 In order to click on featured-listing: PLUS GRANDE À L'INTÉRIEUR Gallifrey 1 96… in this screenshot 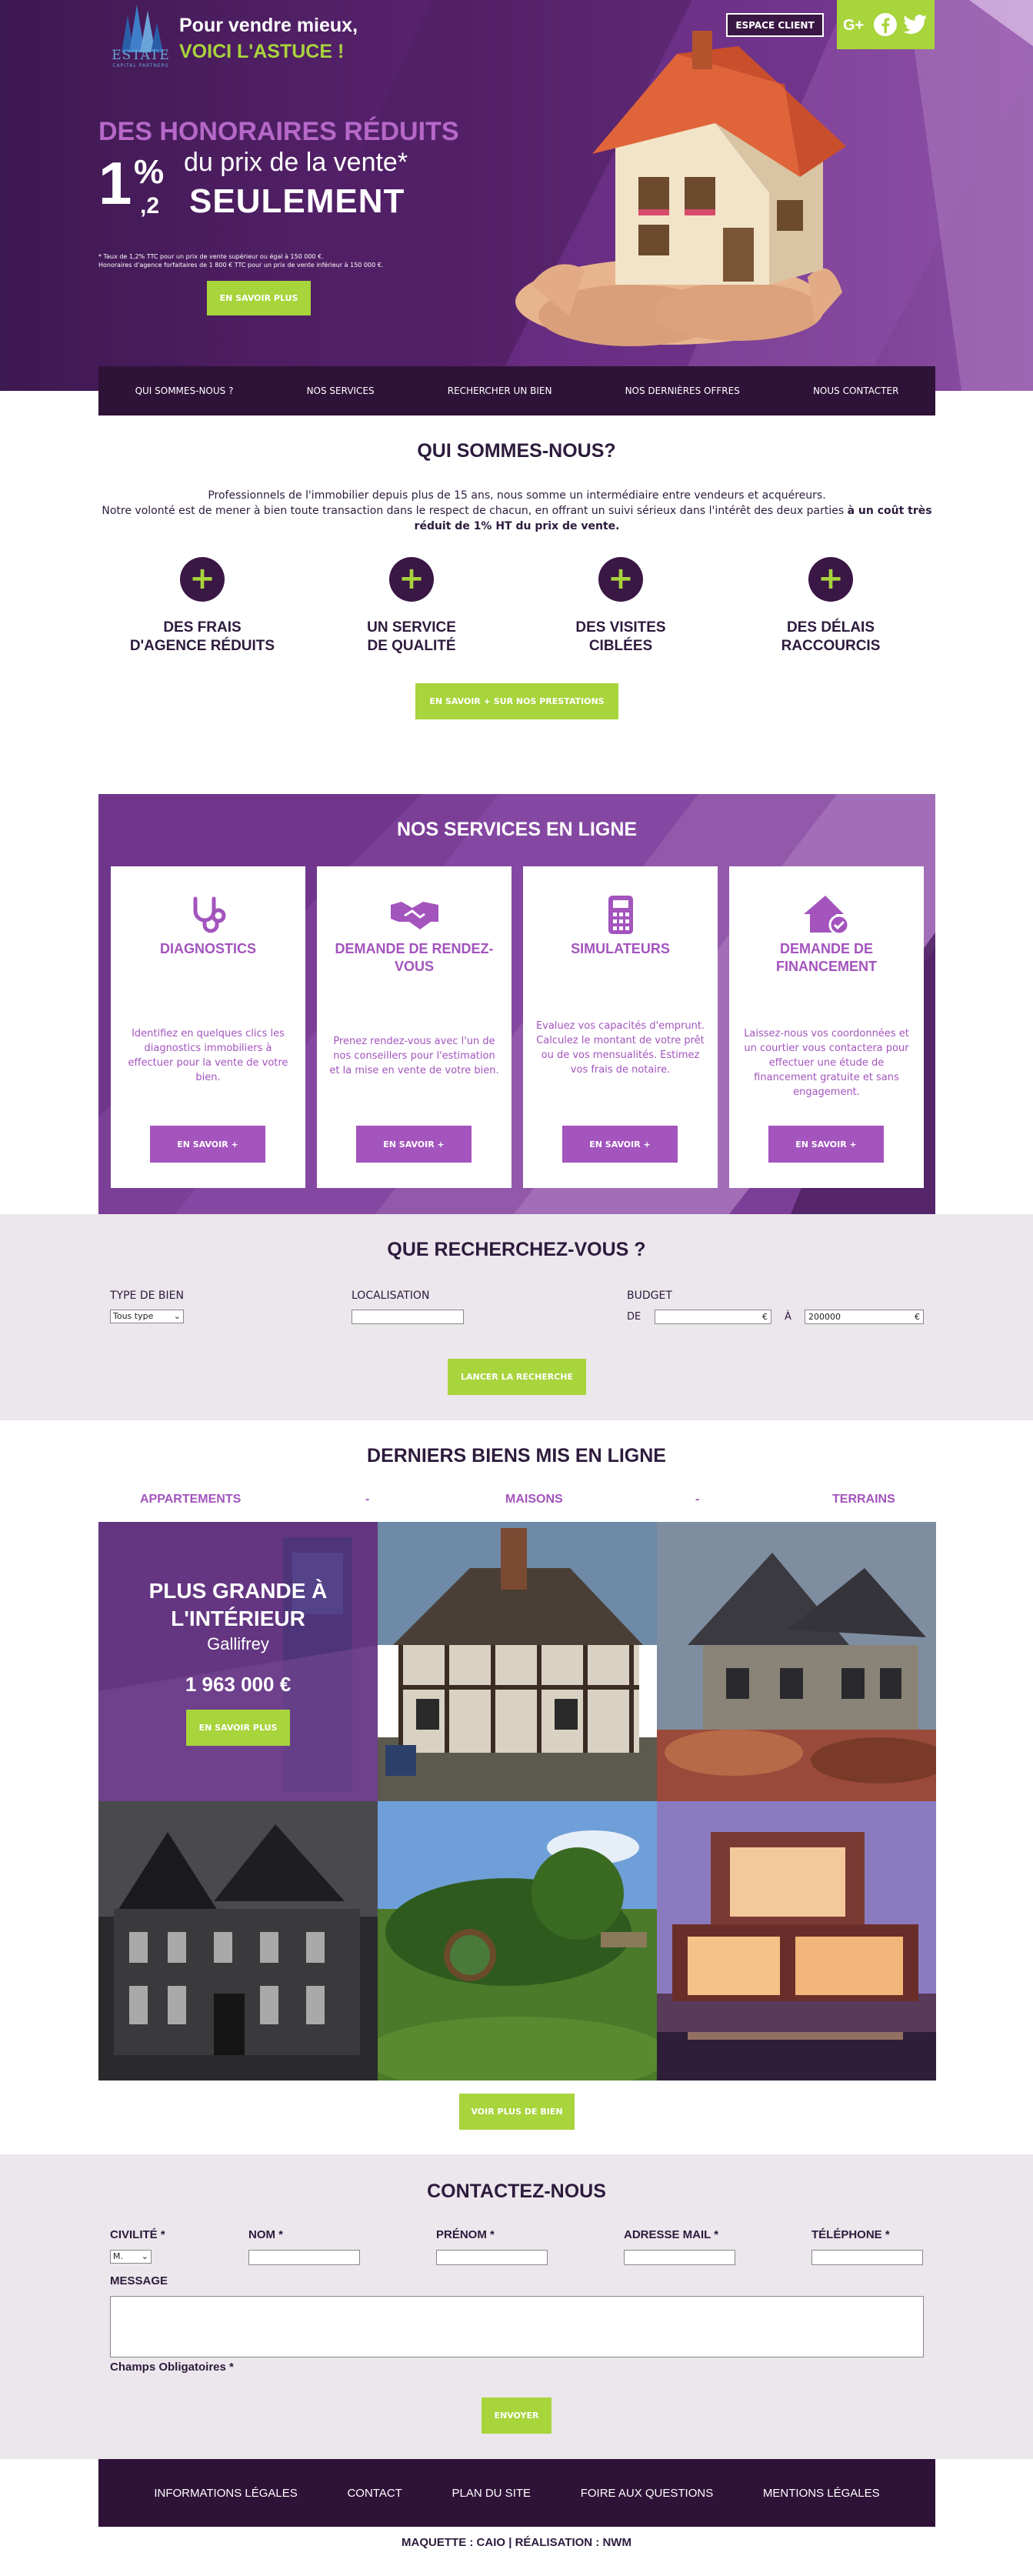, I will do `click(238, 1661)`.